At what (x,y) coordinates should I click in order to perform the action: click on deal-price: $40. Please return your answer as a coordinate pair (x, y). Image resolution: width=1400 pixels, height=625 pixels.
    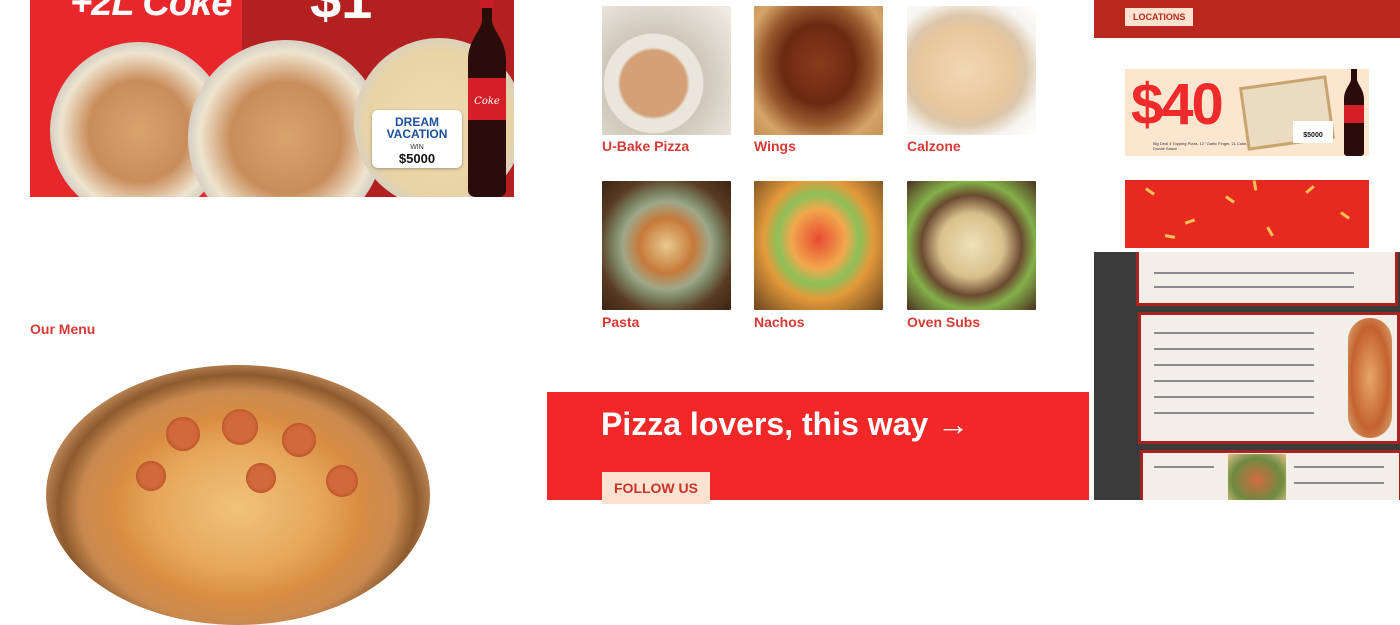
    Looking at the image, I should click on (1177, 104).